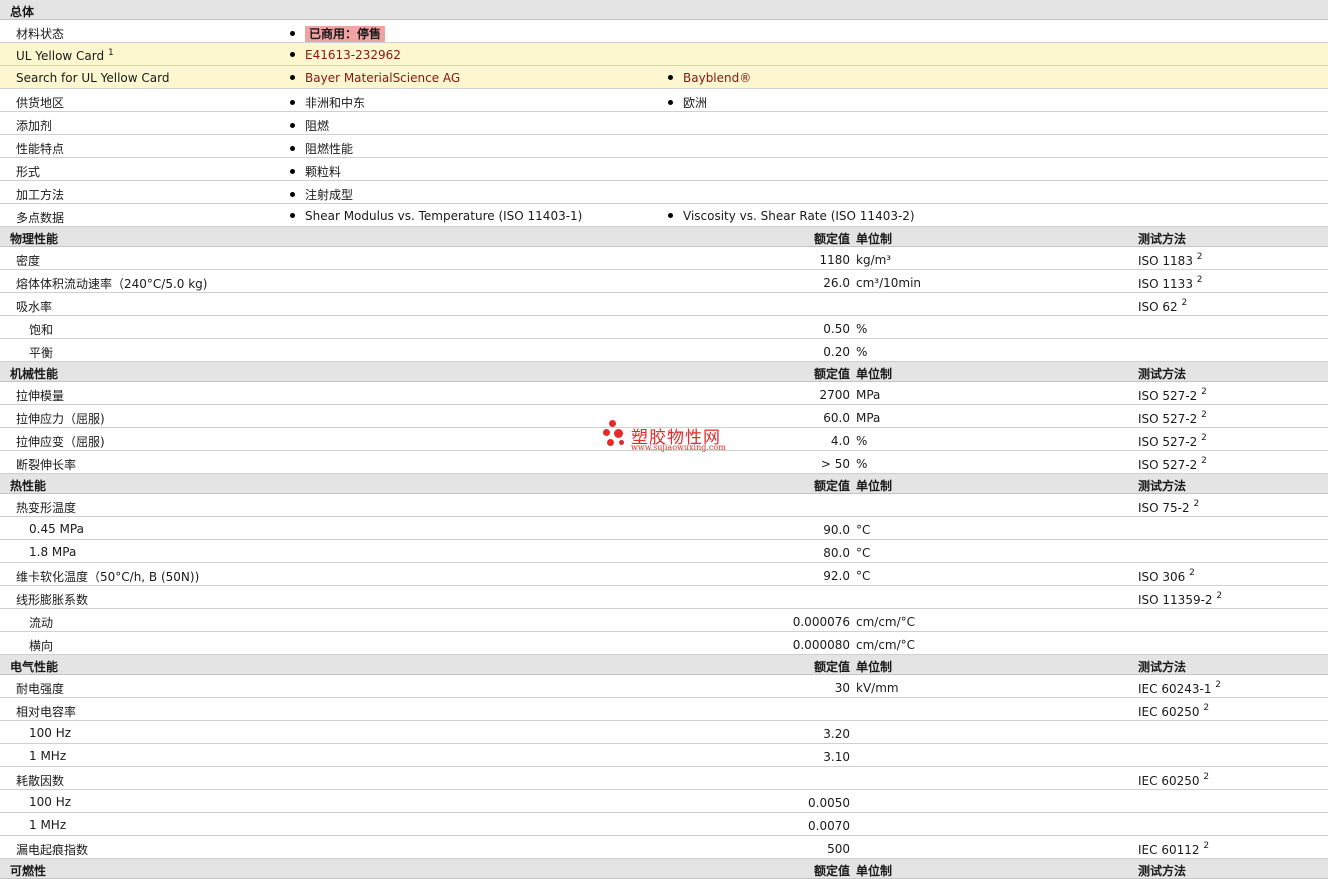  I want to click on property-unit: kV/mm, so click(877, 688).